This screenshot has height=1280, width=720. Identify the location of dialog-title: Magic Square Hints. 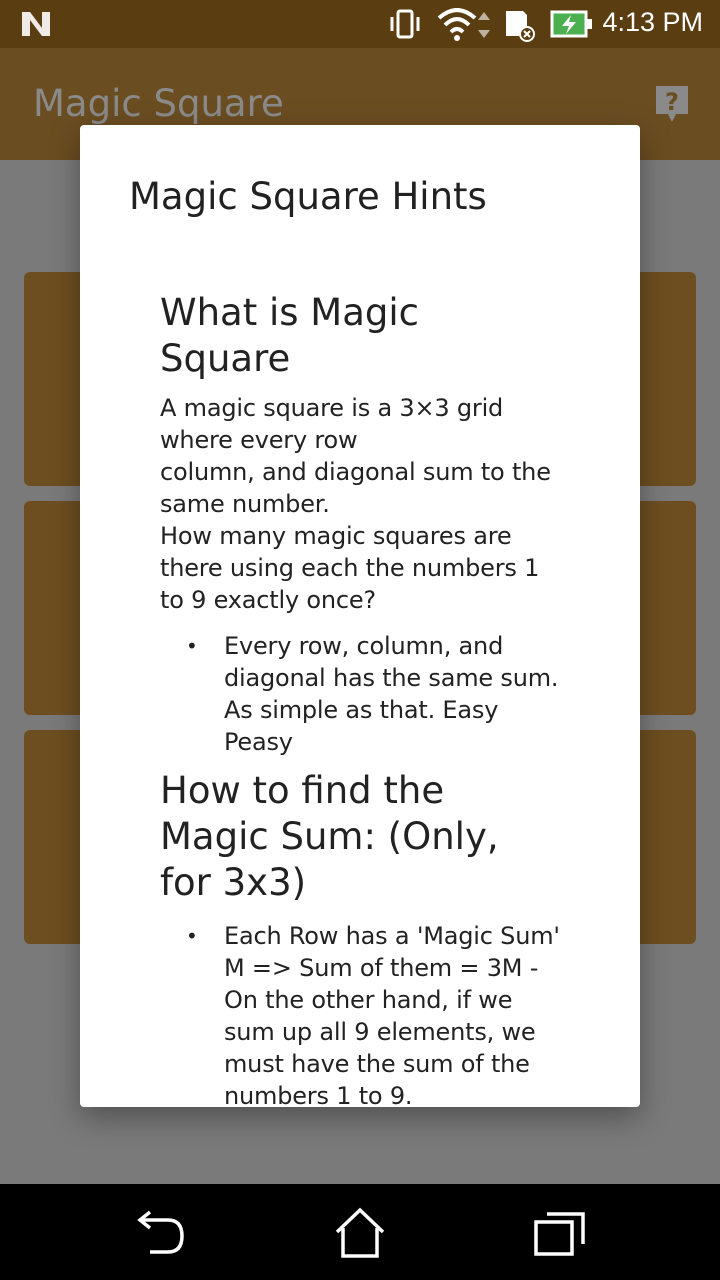
(308, 196).